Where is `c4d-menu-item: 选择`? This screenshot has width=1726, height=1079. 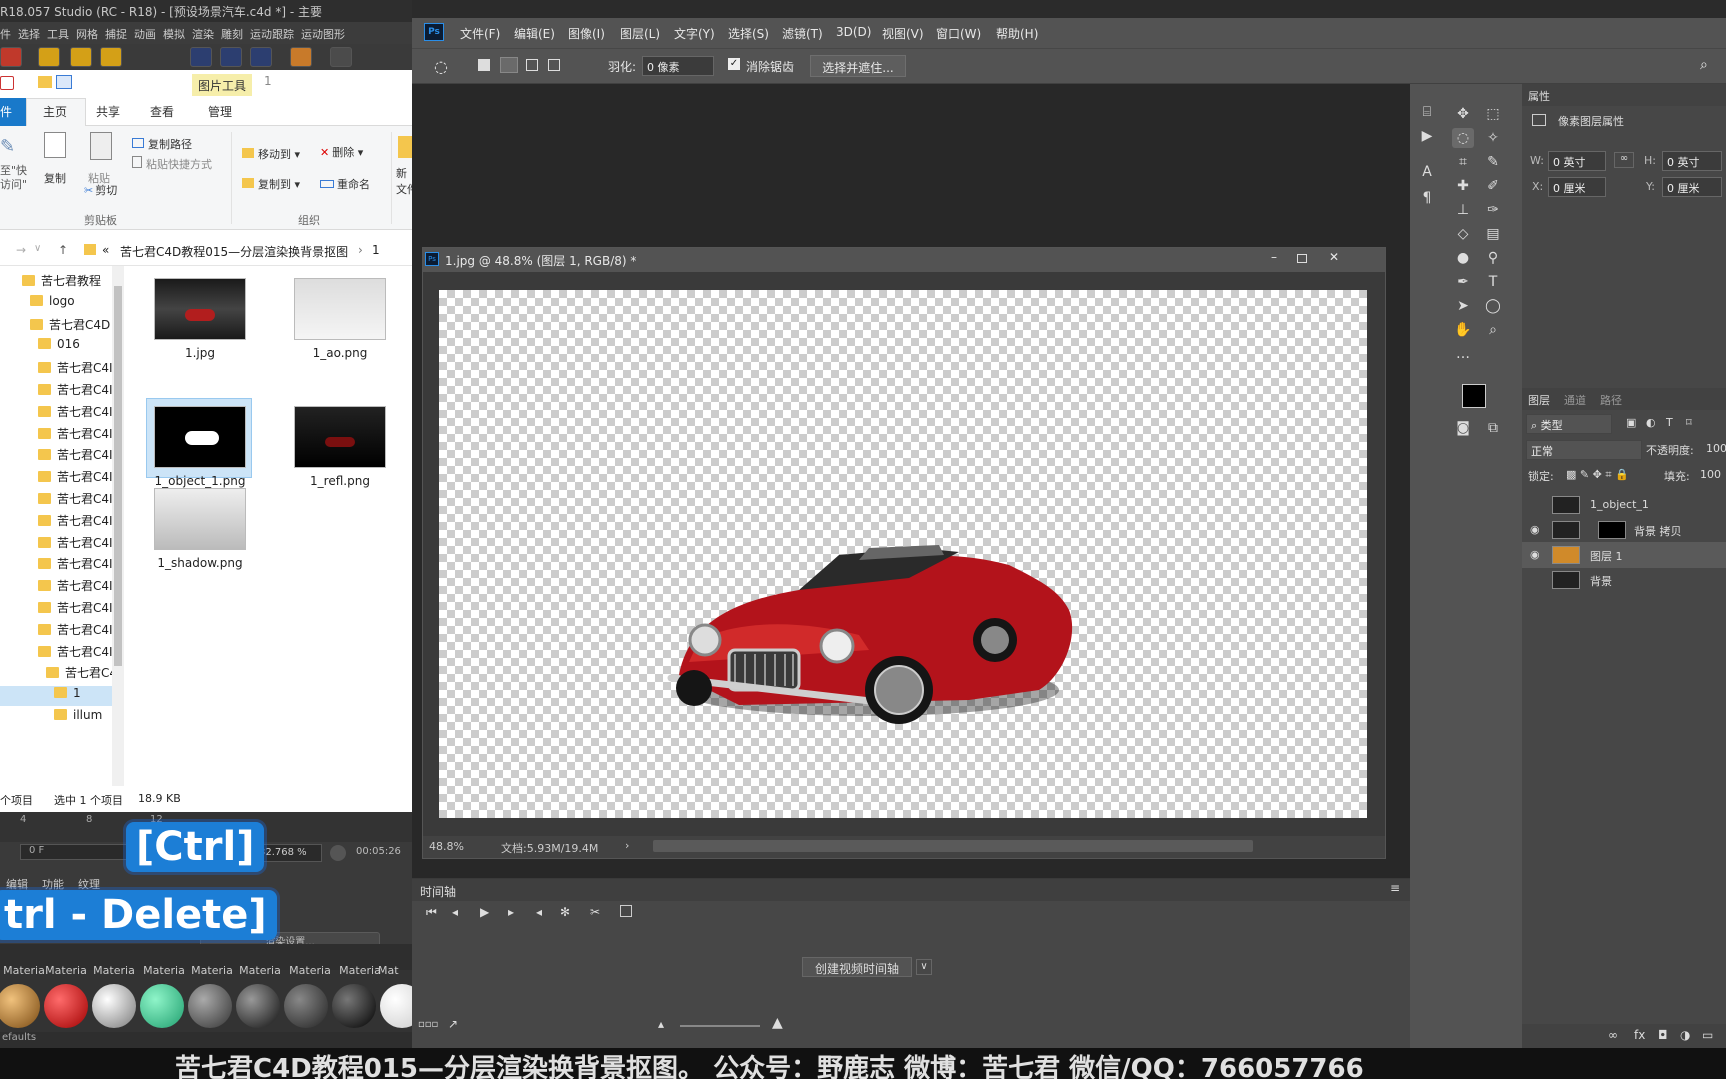
c4d-menu-item: 选择 is located at coordinates (29, 34).